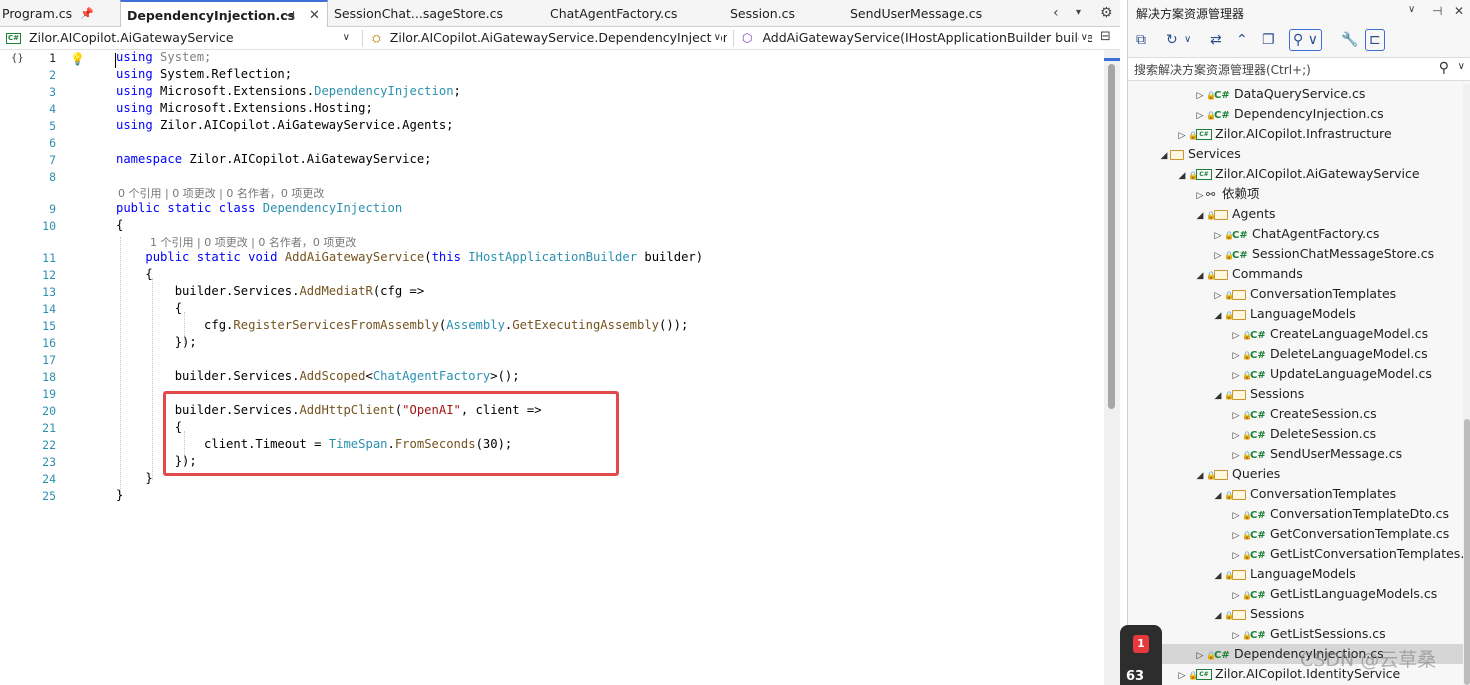 Image resolution: width=1470 pixels, height=685 pixels. Describe the element at coordinates (1295, 94) in the screenshot. I see `tree-item: ▷ 🔒C# DataQueryService.cs` at that location.